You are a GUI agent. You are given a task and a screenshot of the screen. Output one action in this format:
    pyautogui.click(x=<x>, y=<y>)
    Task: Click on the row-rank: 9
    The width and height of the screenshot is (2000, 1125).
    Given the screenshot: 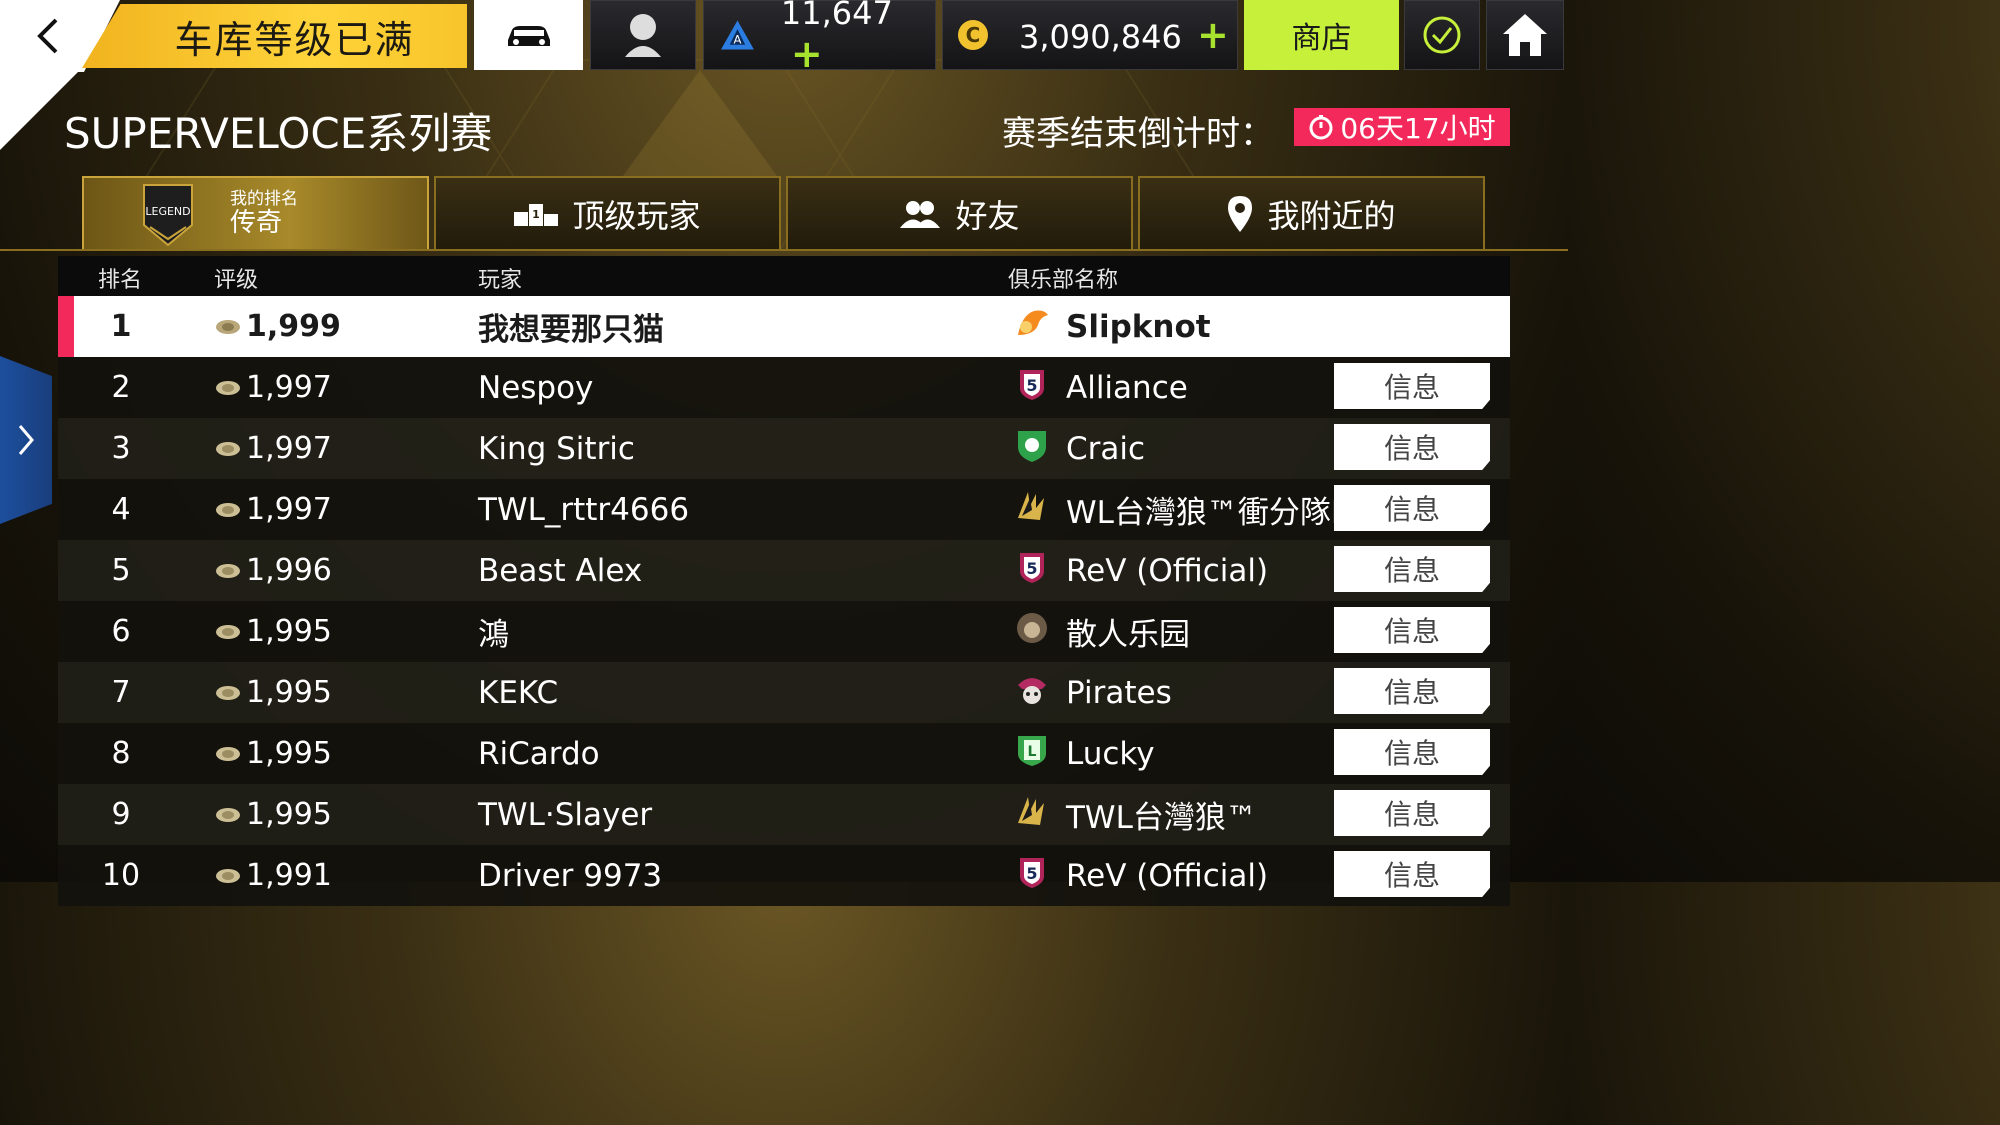 What is the action you would take?
    pyautogui.click(x=121, y=814)
    